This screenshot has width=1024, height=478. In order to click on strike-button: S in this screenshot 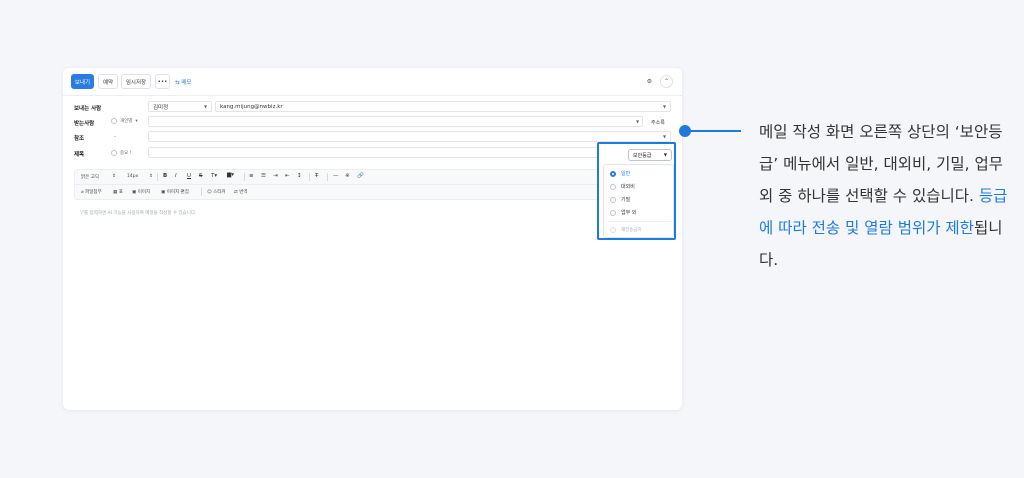, I will do `click(201, 176)`.